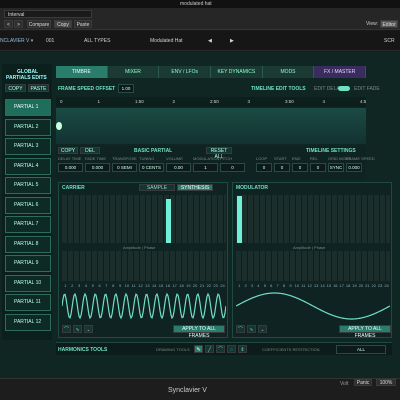  I want to click on panic-button: Panic, so click(363, 382).